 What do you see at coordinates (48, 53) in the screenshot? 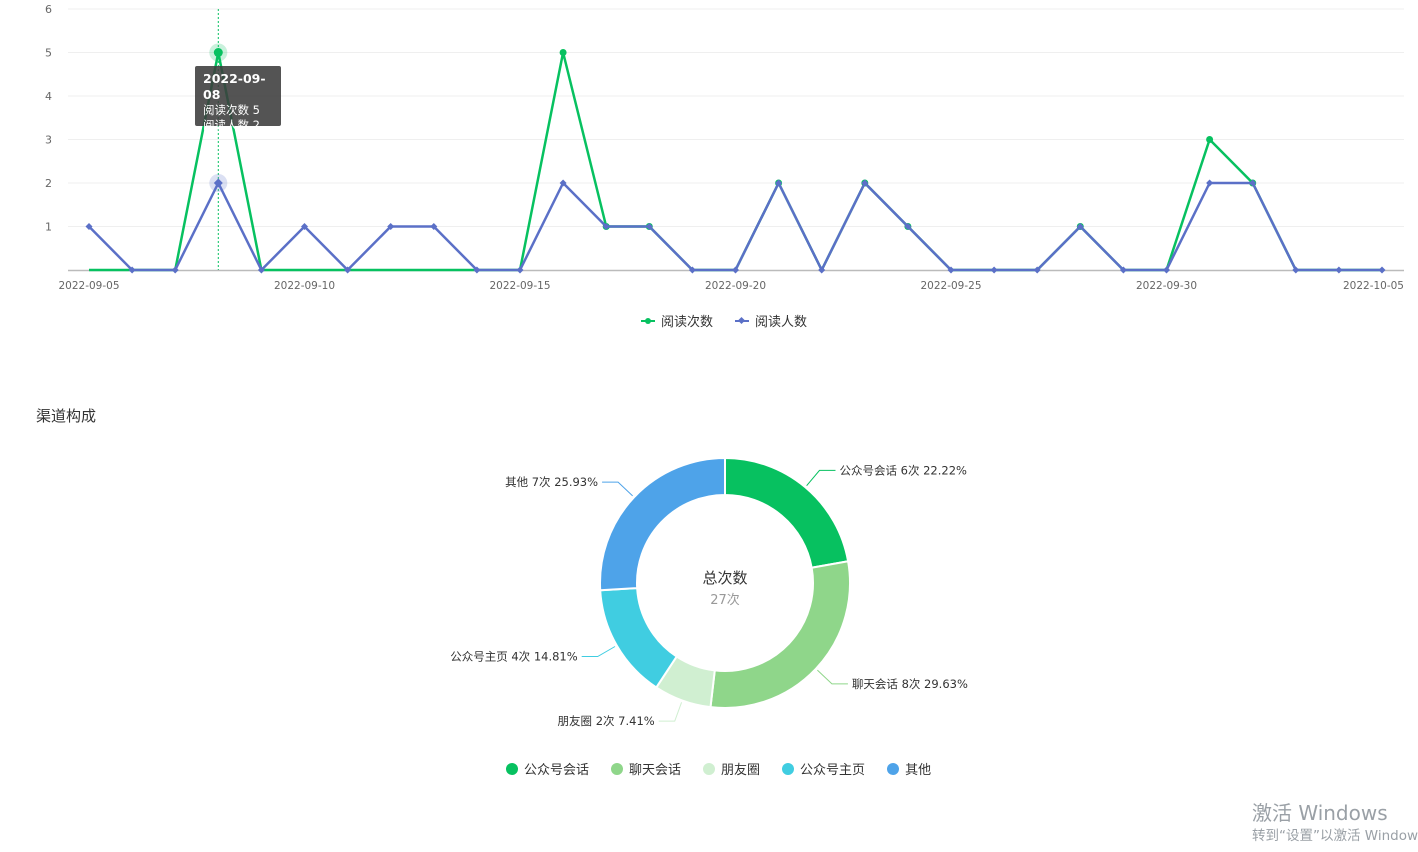
I see `y-tick-label: 5` at bounding box center [48, 53].